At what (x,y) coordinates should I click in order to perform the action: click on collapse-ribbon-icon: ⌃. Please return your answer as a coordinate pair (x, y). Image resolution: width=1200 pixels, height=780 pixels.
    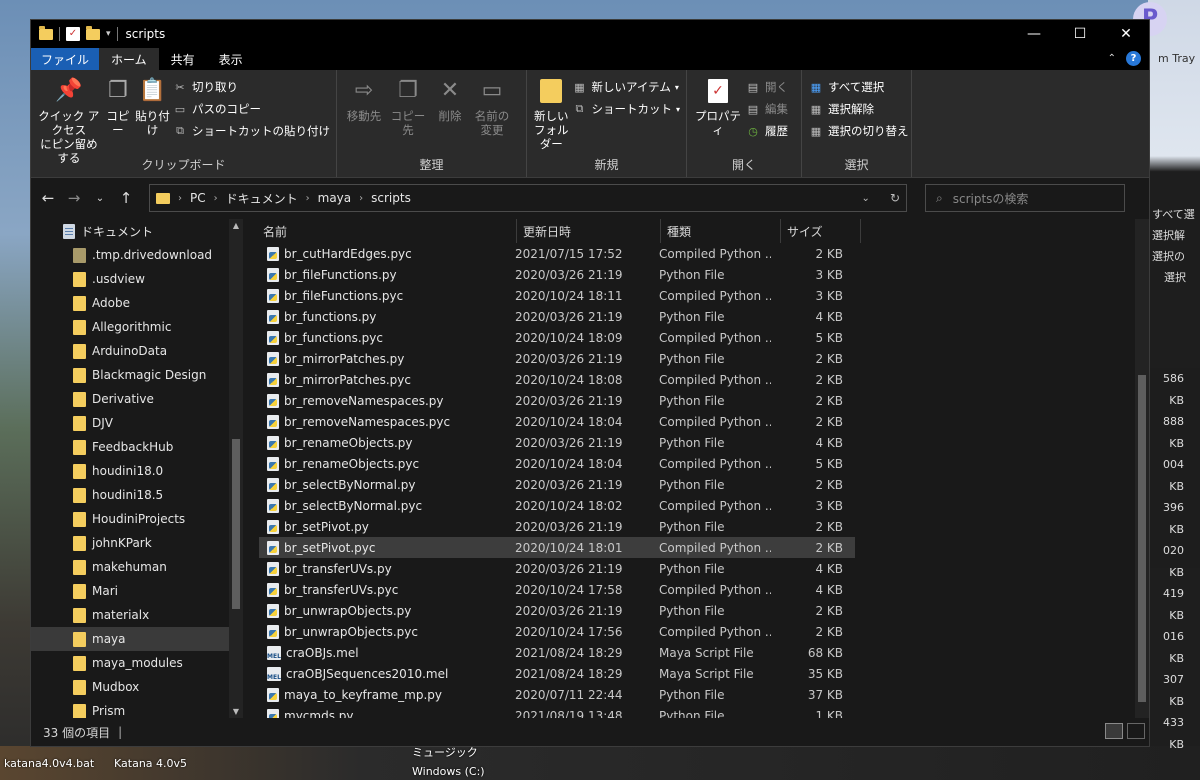
    Looking at the image, I should click on (1112, 58).